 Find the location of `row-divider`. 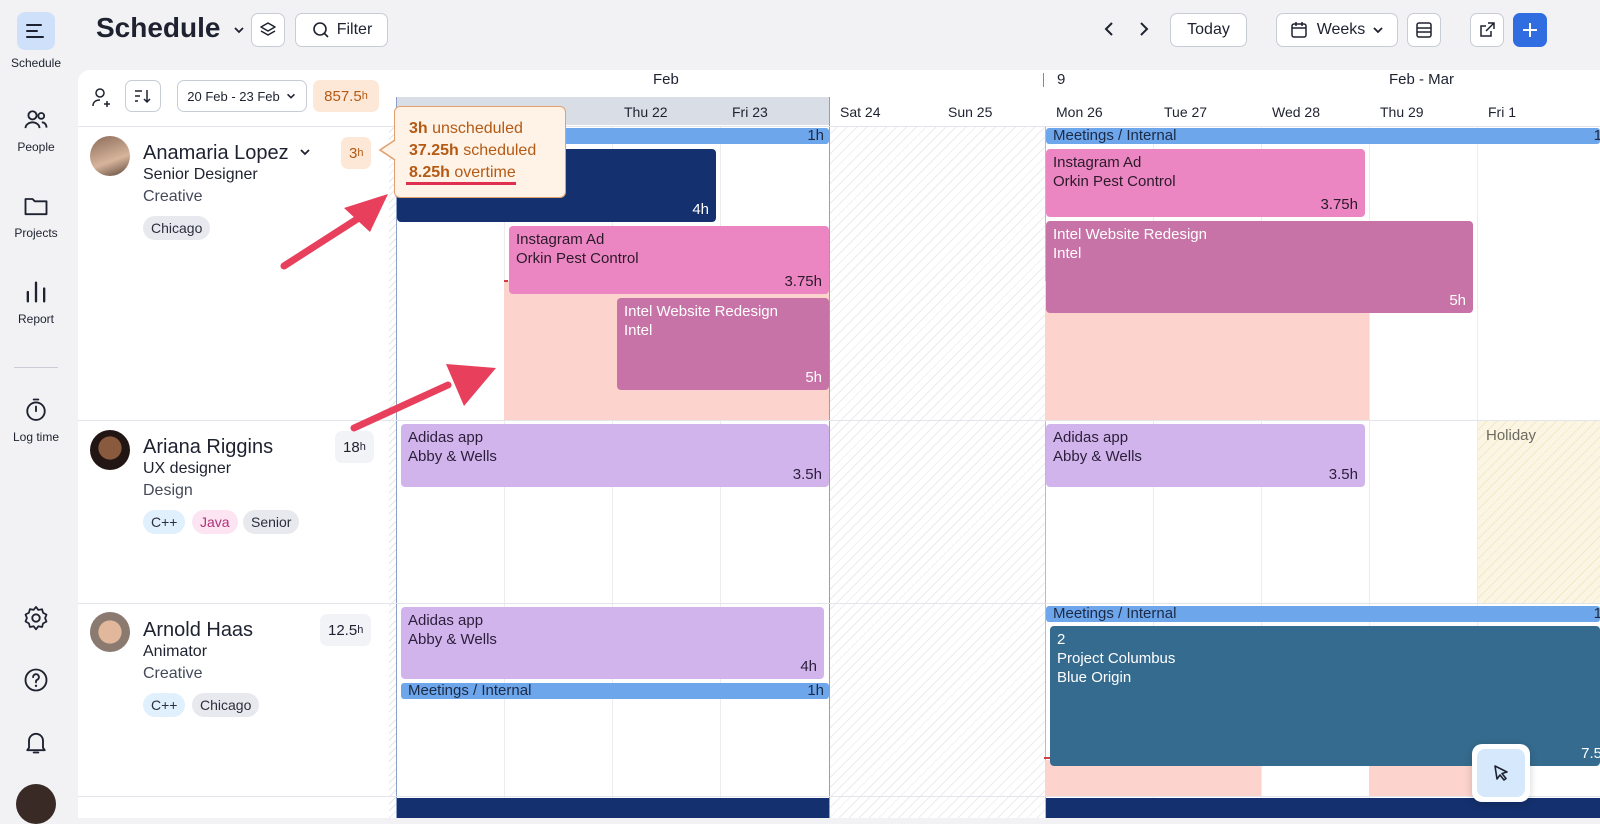

row-divider is located at coordinates (839, 796).